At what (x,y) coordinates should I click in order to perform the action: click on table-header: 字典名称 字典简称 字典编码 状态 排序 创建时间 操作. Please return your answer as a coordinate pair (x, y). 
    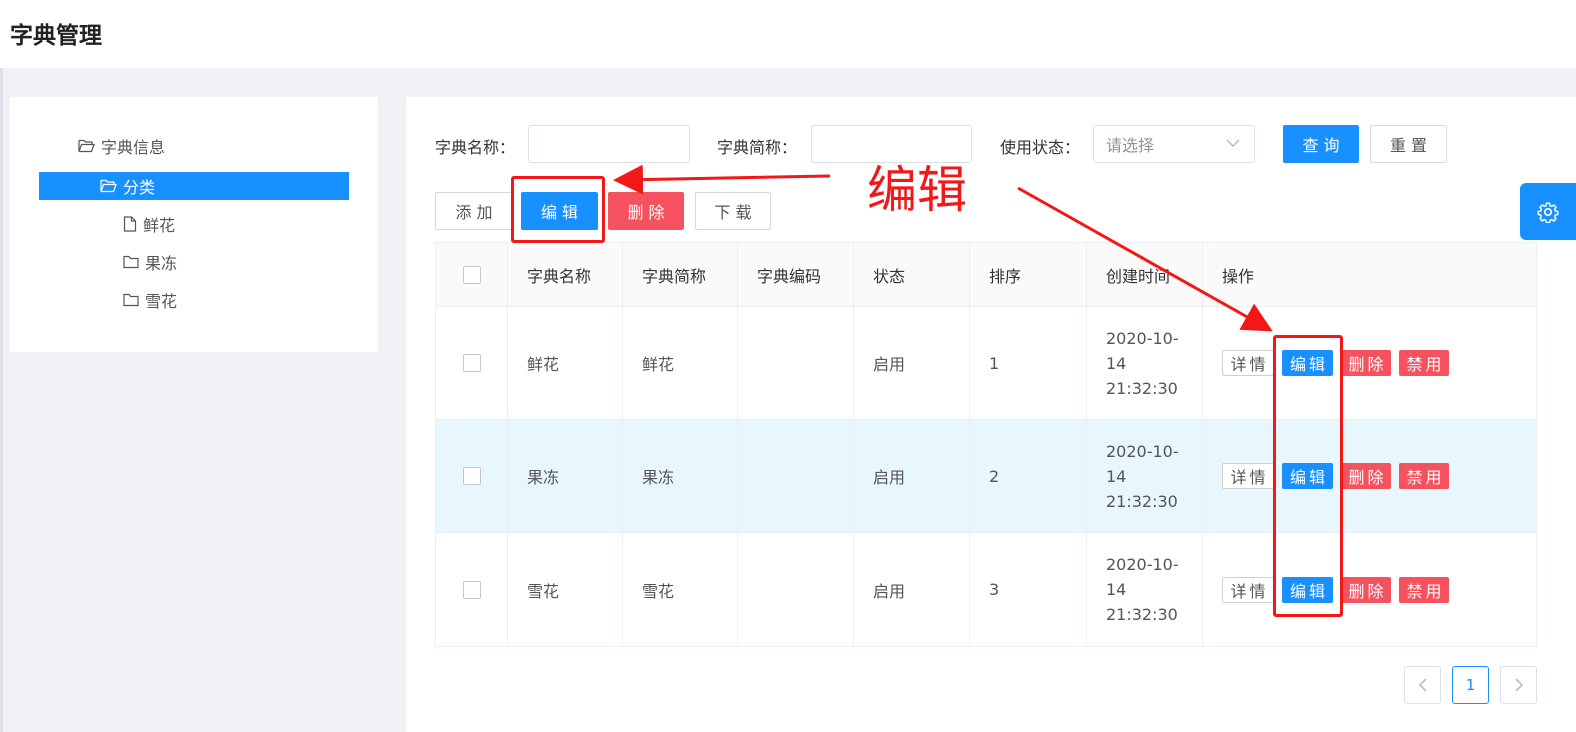
    Looking at the image, I should click on (986, 275).